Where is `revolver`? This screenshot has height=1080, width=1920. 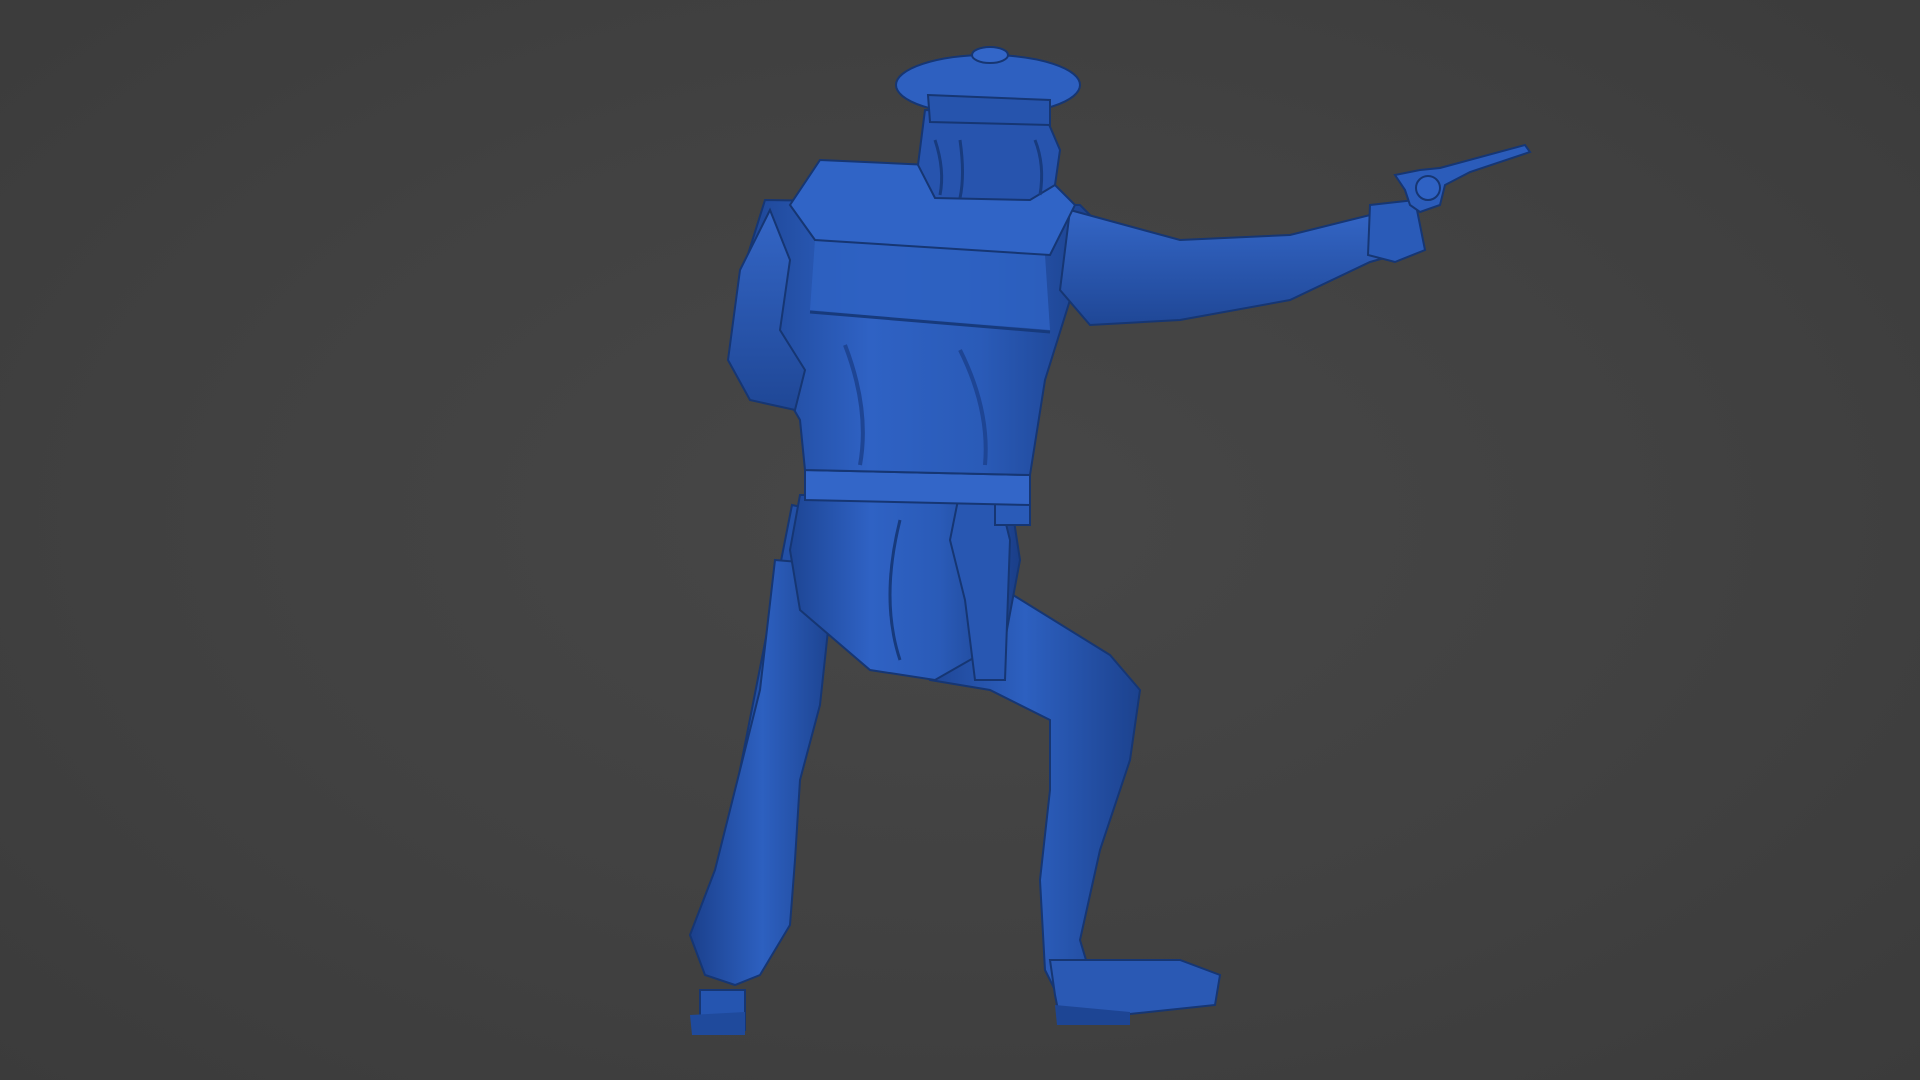 revolver is located at coordinates (1462, 178).